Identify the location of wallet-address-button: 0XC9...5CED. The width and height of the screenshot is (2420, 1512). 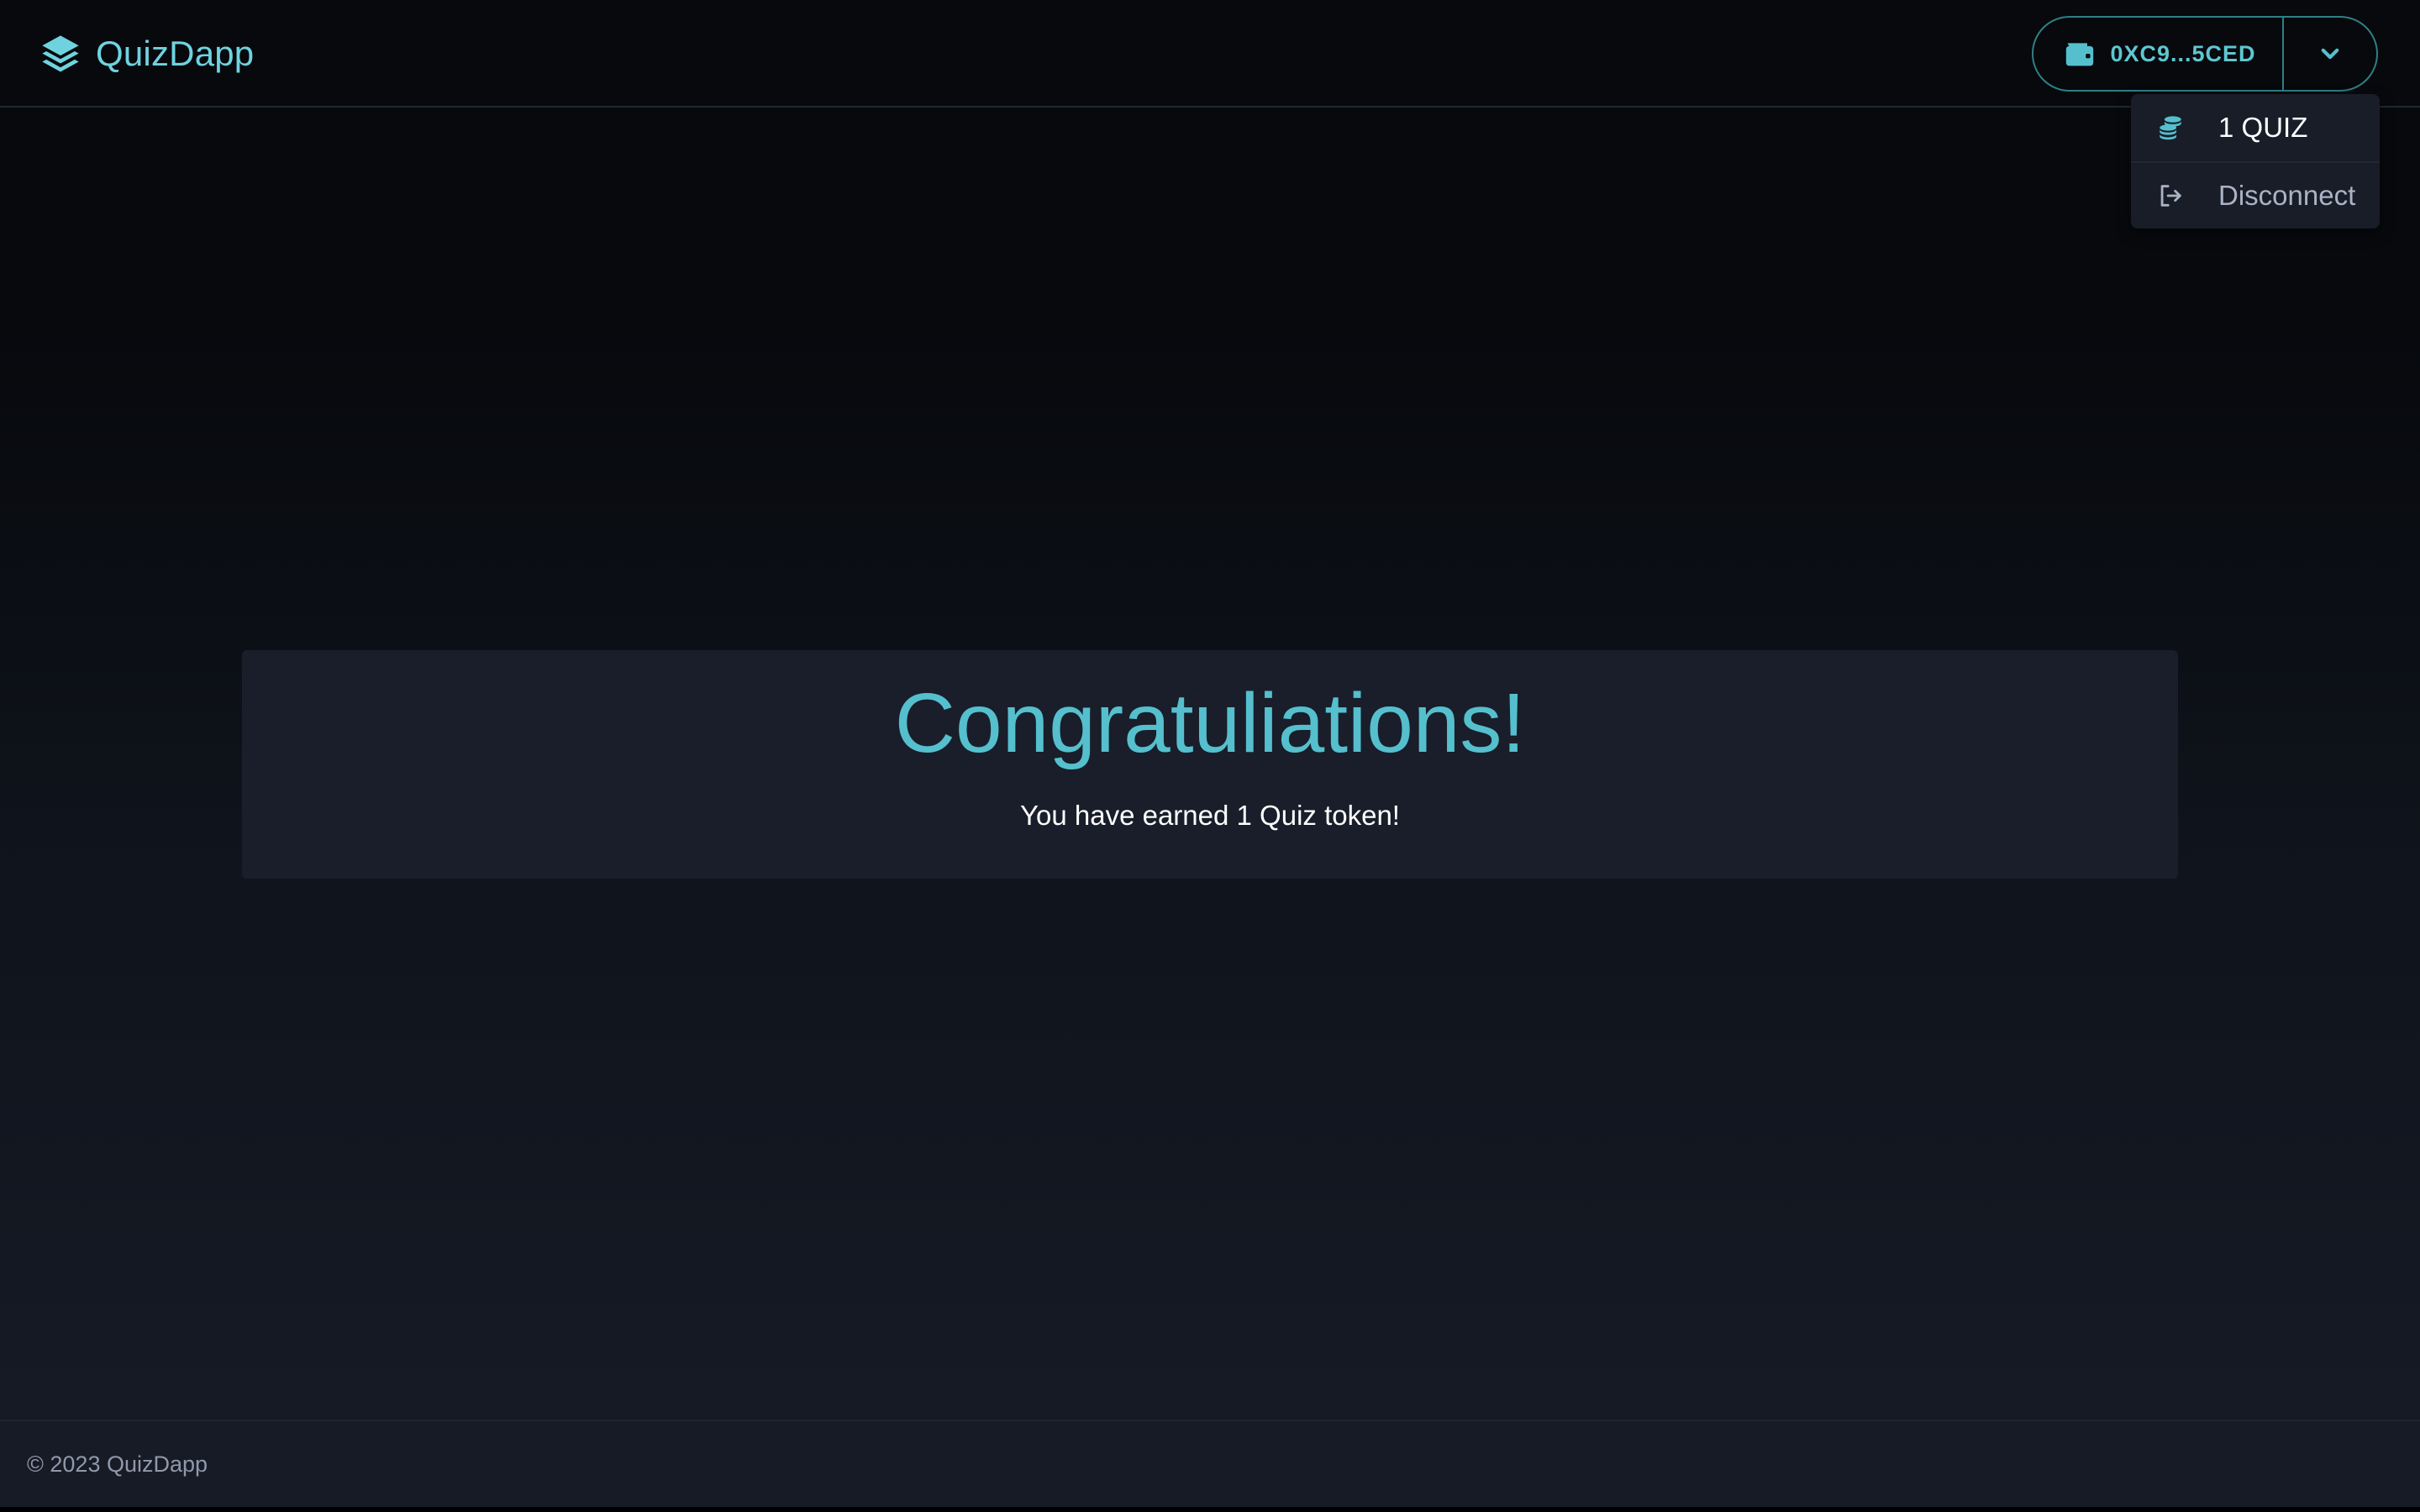
(2157, 54).